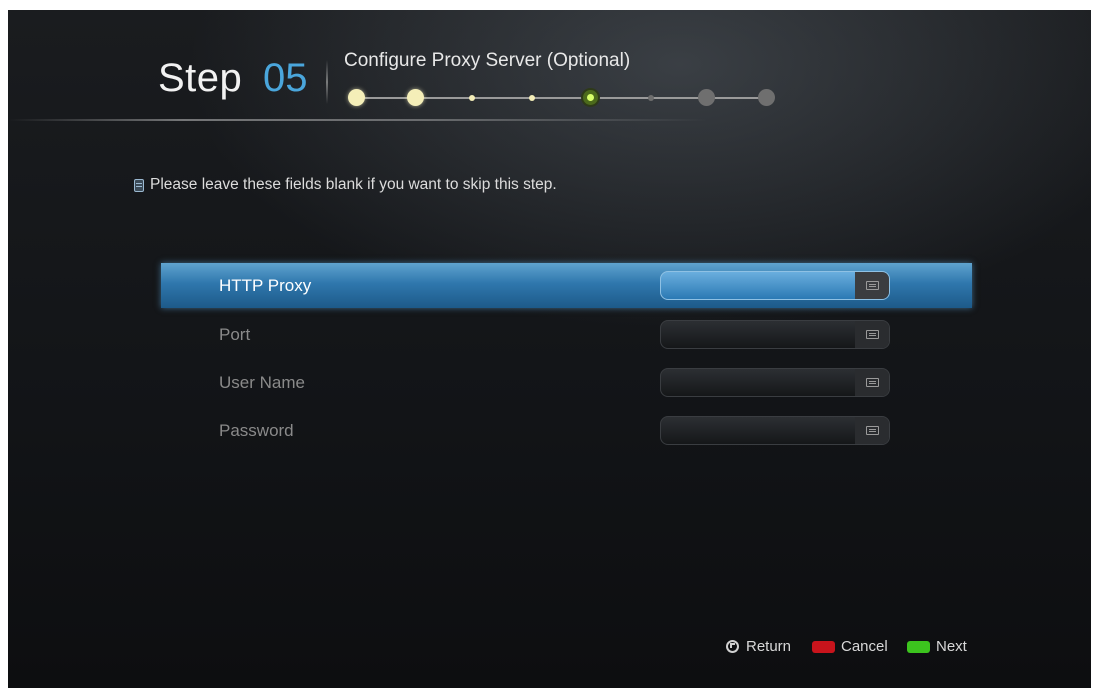 This screenshot has height=695, width=1103. What do you see at coordinates (265, 285) in the screenshot?
I see `http-proxy-label: HTTP Proxy` at bounding box center [265, 285].